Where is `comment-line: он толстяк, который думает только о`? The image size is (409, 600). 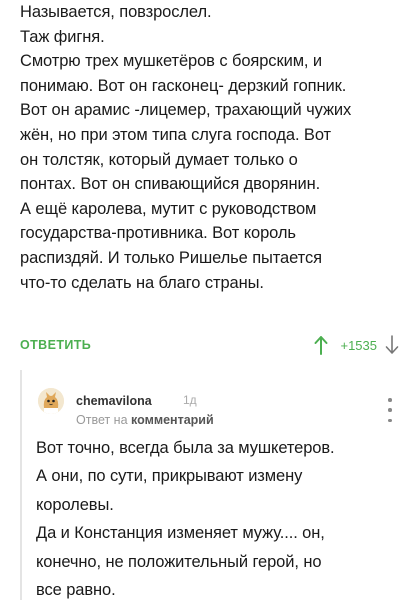
comment-line: он толстяк, который думает только о is located at coordinates (159, 159).